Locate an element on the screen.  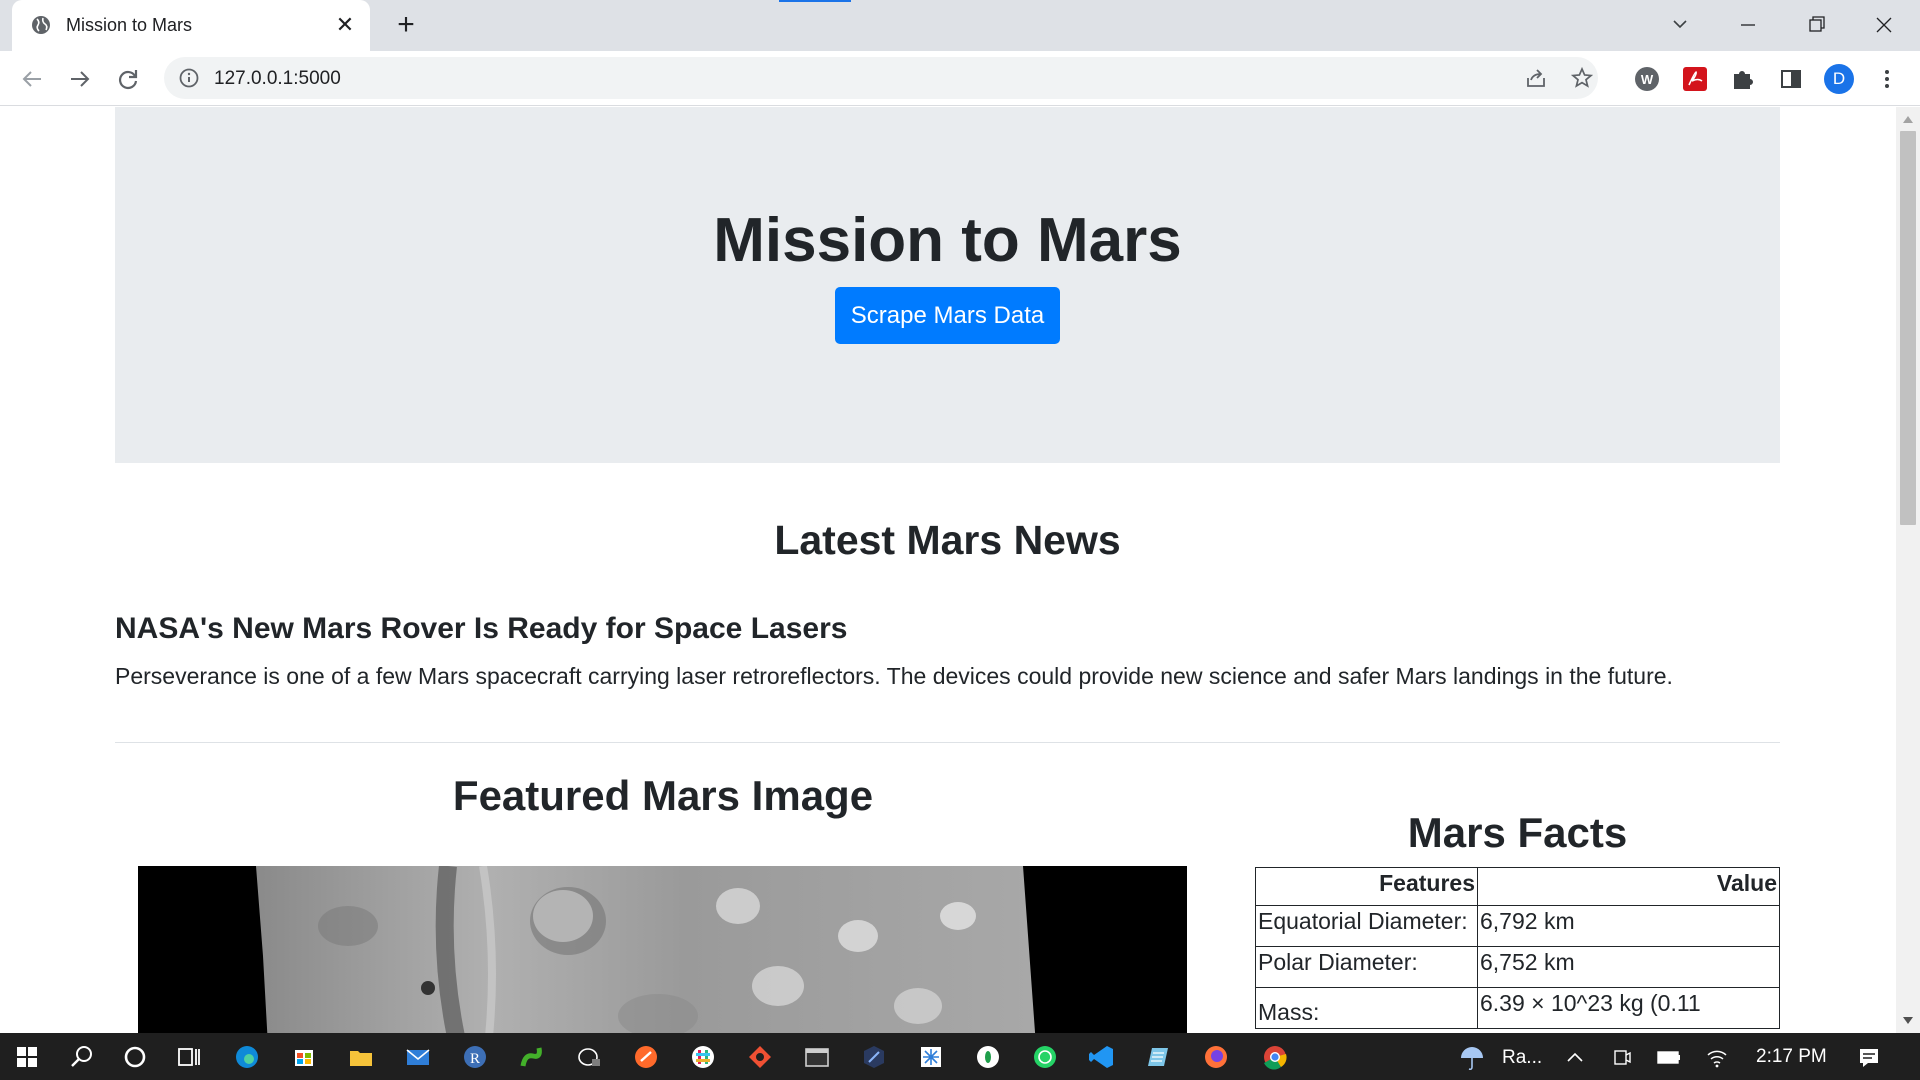
slack-icon is located at coordinates (703, 1057).